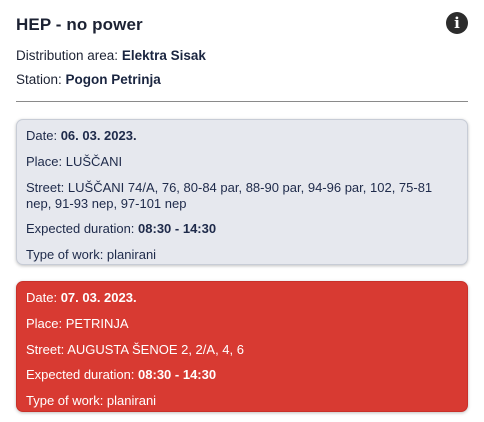 The image size is (484, 422). I want to click on outage-street-value: AUGUSTA ŠENOE 2, 2/A, 4, 6, so click(155, 349).